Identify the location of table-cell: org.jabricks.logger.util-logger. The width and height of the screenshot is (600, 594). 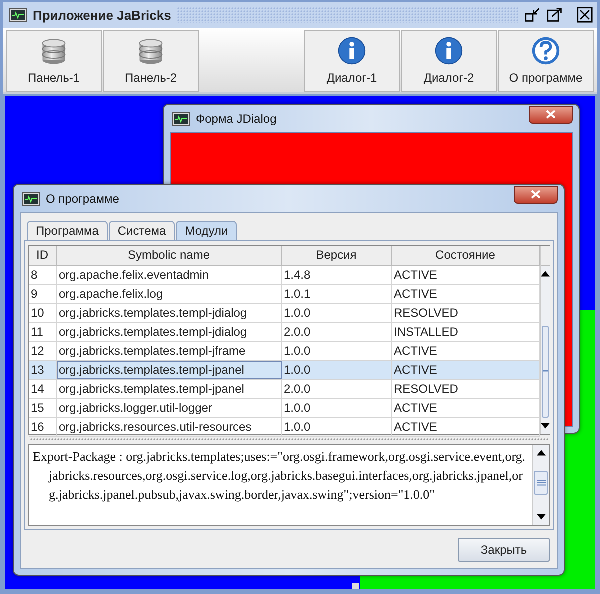
(169, 408).